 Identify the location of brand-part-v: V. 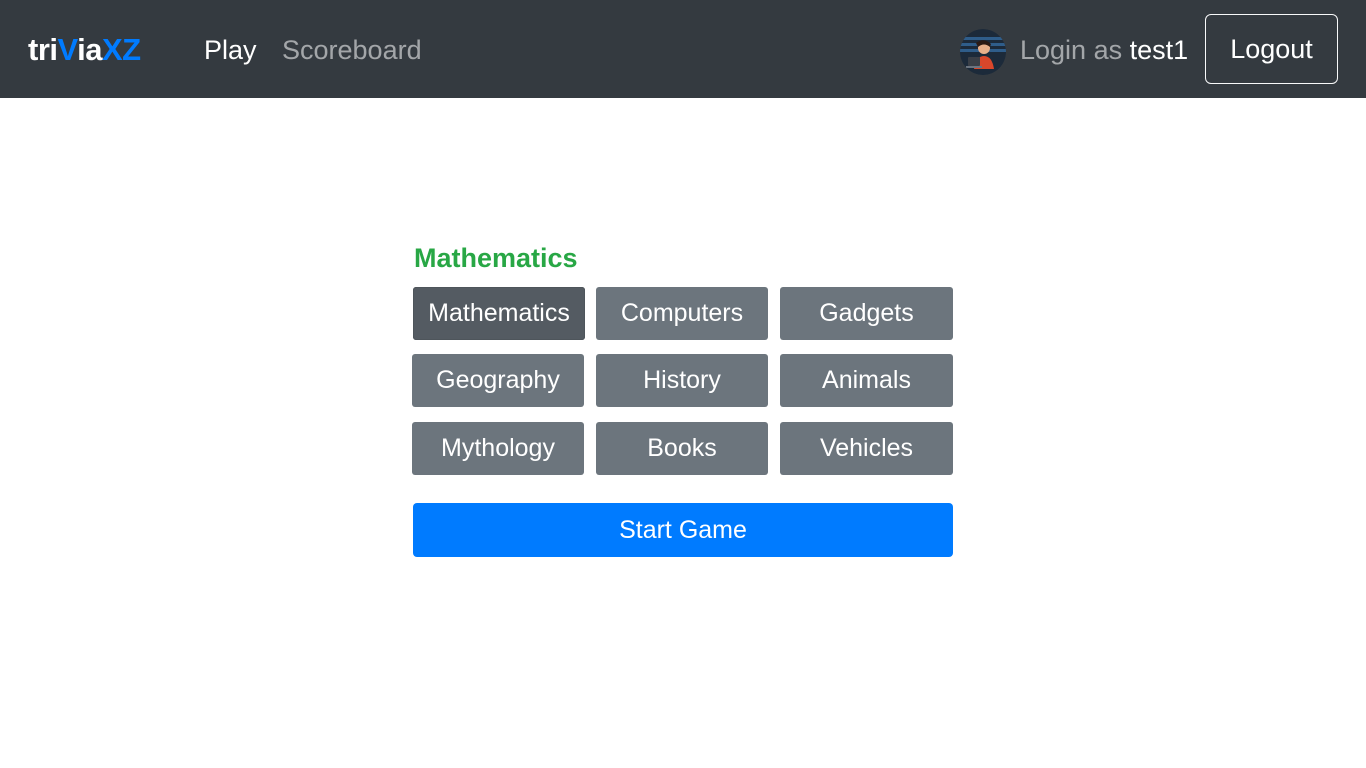
(67, 49).